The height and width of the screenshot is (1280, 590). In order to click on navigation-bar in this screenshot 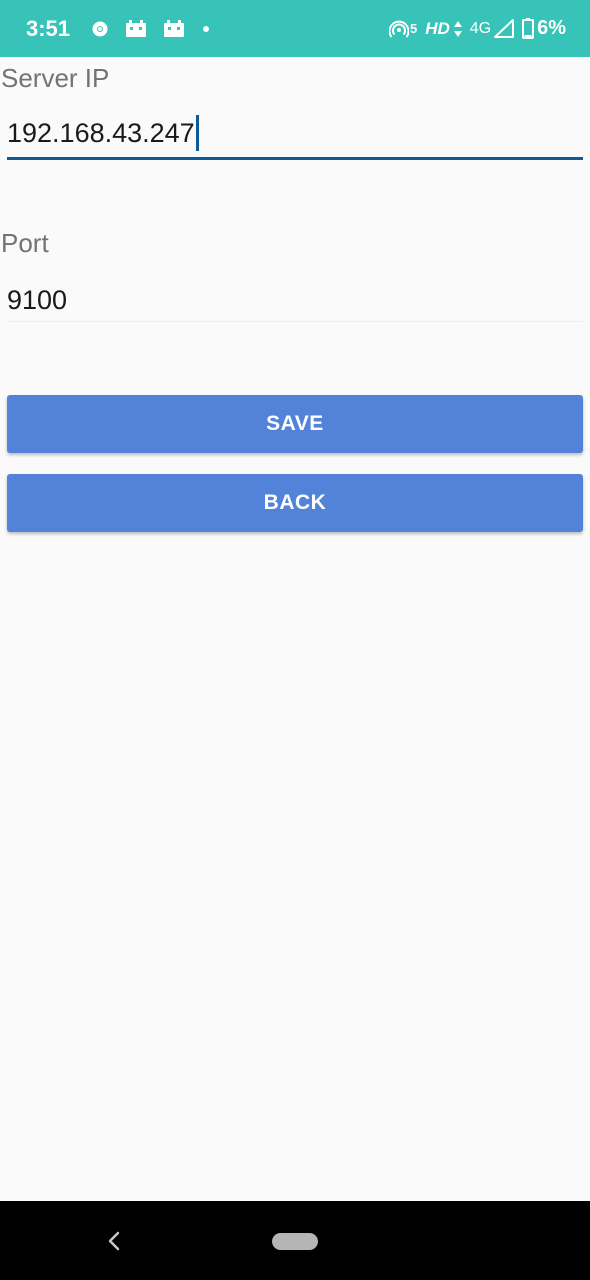, I will do `click(295, 1240)`.